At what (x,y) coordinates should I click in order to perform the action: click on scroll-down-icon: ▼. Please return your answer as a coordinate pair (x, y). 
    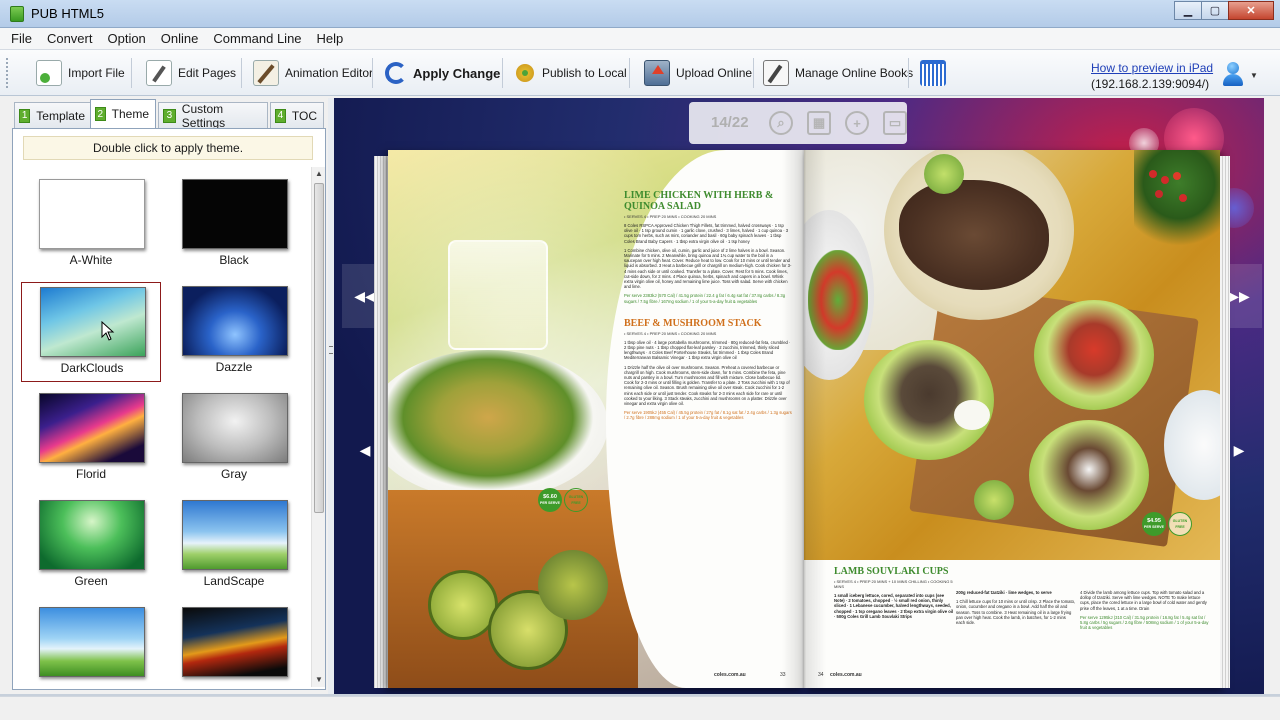
    Looking at the image, I should click on (319, 680).